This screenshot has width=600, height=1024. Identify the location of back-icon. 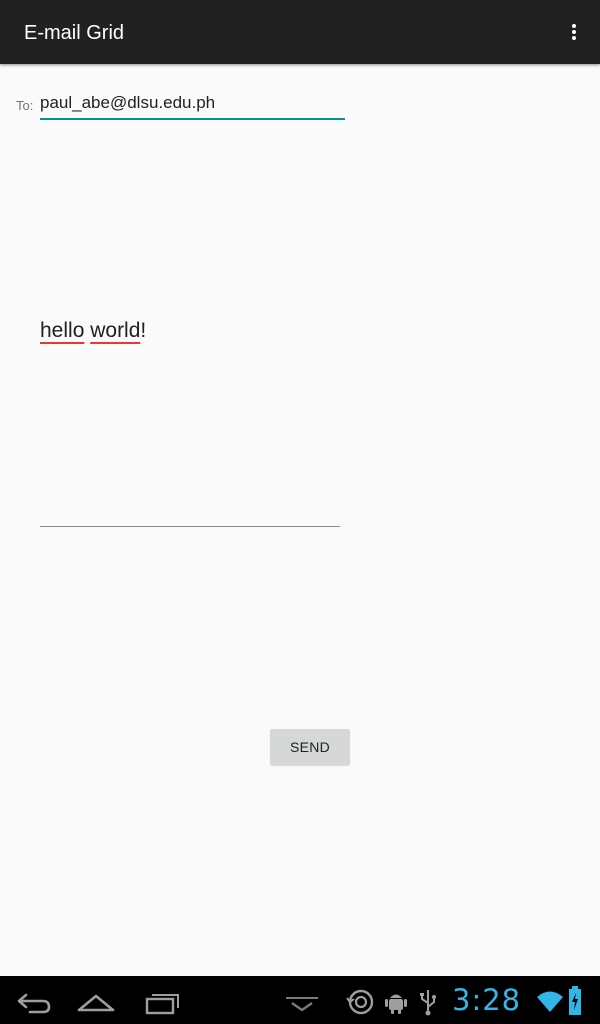
(34, 1000).